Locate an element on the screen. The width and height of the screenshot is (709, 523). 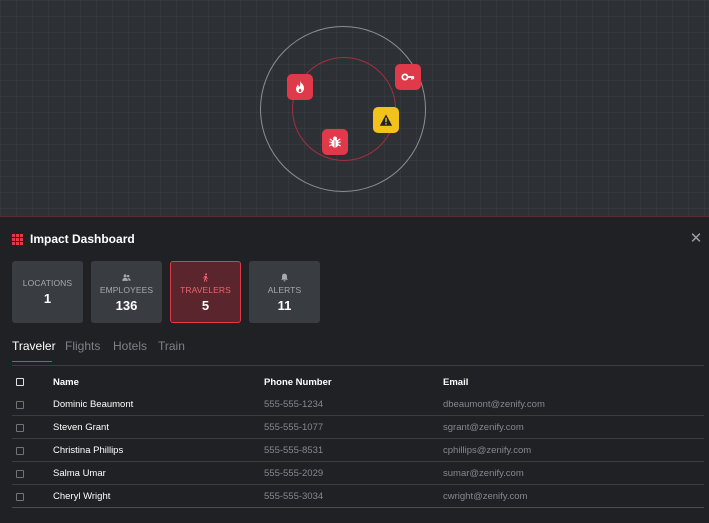
card-locations: LOCATIONS 1 is located at coordinates (47, 292).